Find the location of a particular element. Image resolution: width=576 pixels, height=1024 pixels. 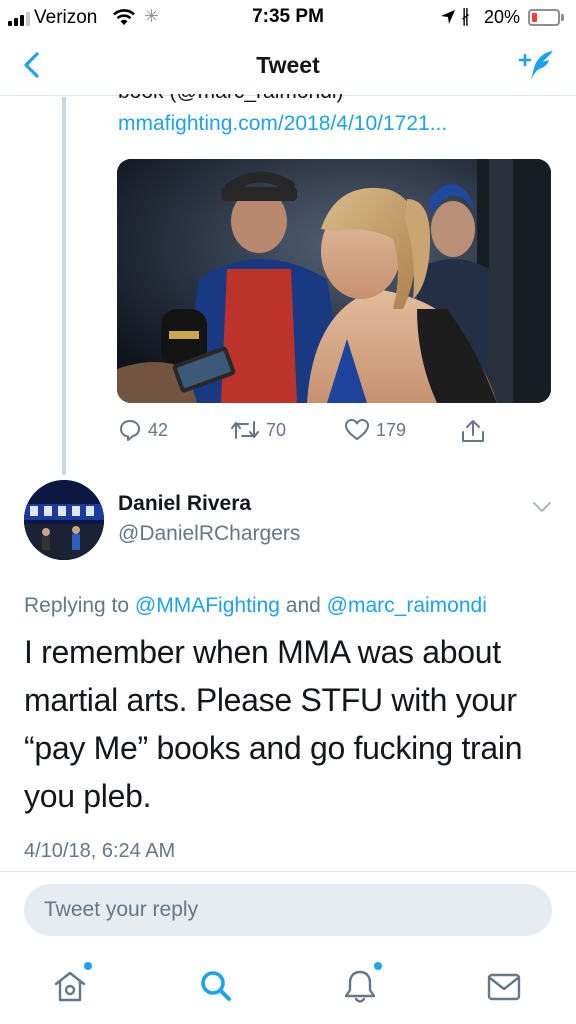

tweet-timestamp: 4/10/18, 6:24 AM is located at coordinates (100, 851).